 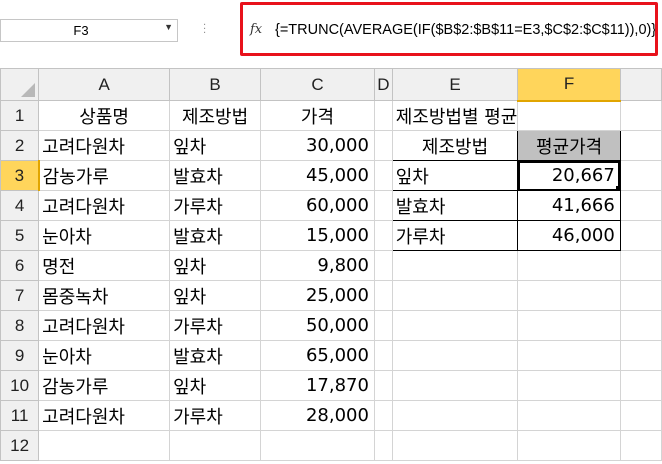 What do you see at coordinates (317, 385) in the screenshot?
I see `cell-c10: 17,870` at bounding box center [317, 385].